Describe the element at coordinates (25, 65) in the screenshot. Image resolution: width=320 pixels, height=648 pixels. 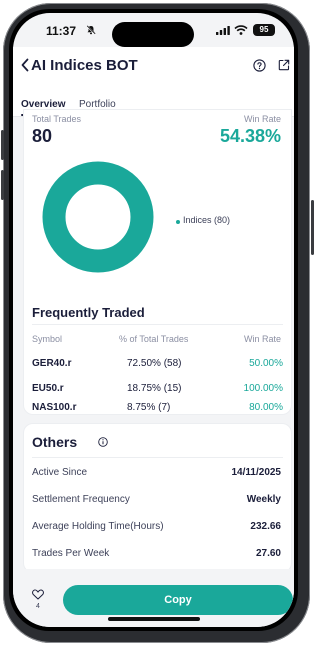
I see `chevron-left-icon` at that location.